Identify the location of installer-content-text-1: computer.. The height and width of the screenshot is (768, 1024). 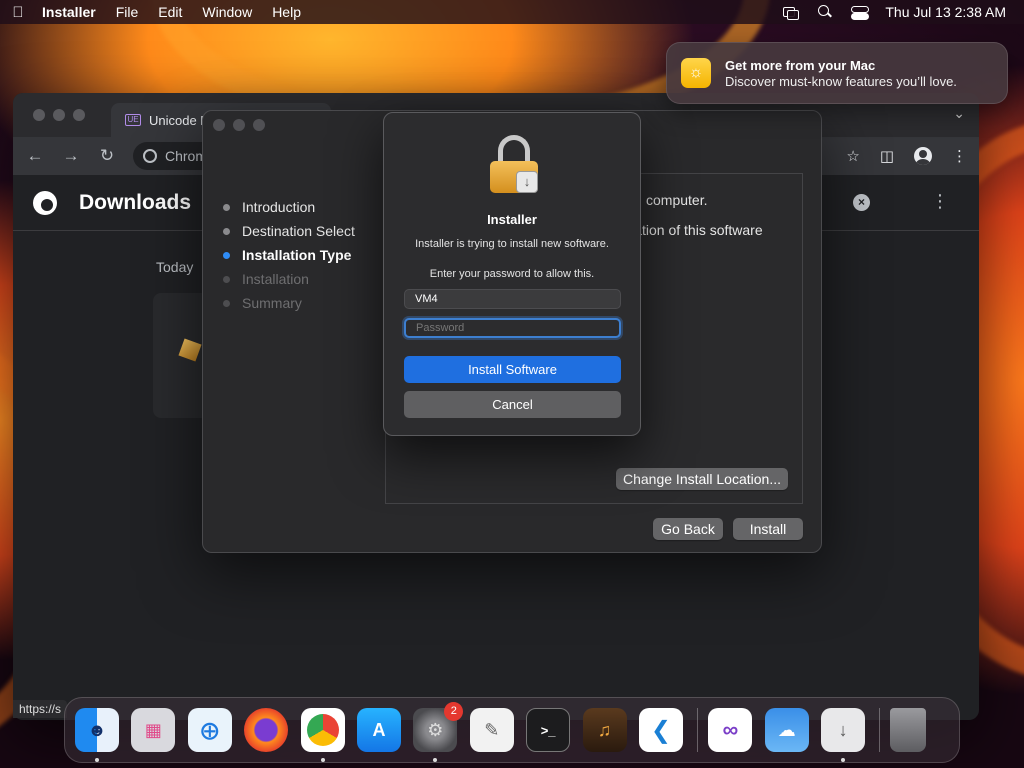
(677, 200).